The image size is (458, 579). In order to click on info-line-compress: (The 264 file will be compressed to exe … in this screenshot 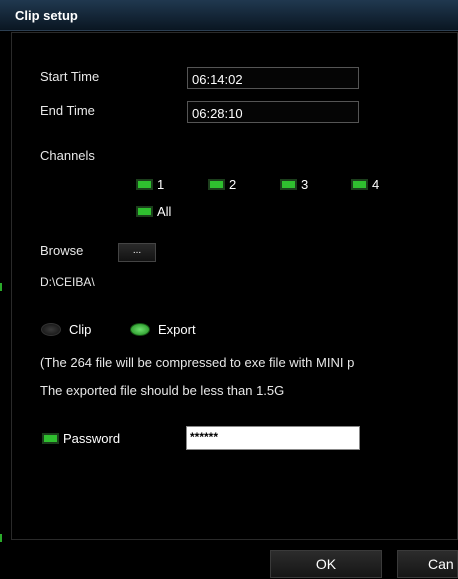, I will do `click(197, 362)`.